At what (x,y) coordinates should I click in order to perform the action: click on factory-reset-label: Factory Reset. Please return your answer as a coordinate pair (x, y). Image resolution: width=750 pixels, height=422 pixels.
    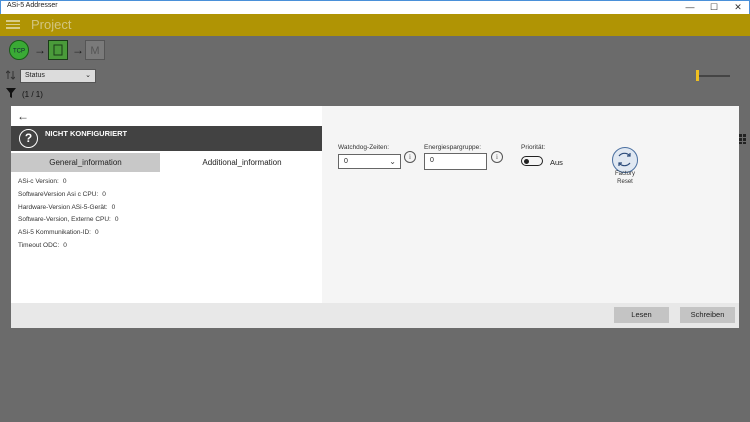
    Looking at the image, I should click on (624, 178).